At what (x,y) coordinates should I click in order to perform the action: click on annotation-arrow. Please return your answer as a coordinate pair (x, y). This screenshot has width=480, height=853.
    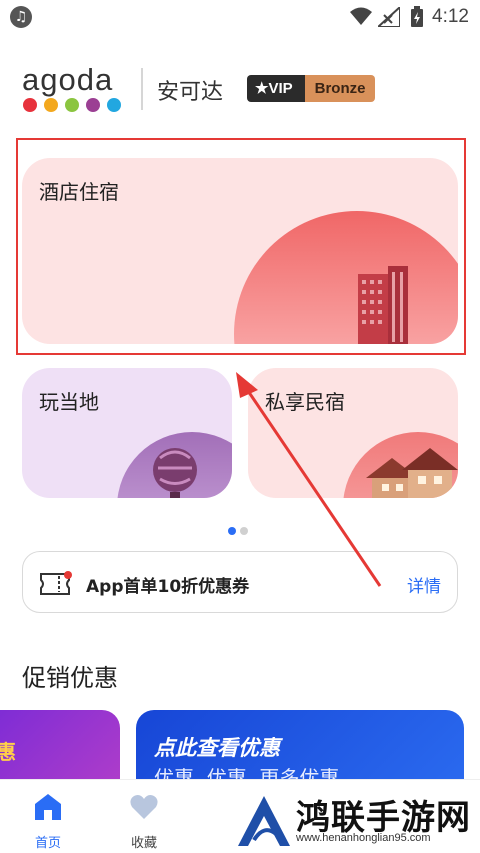
    Looking at the image, I should click on (309, 479).